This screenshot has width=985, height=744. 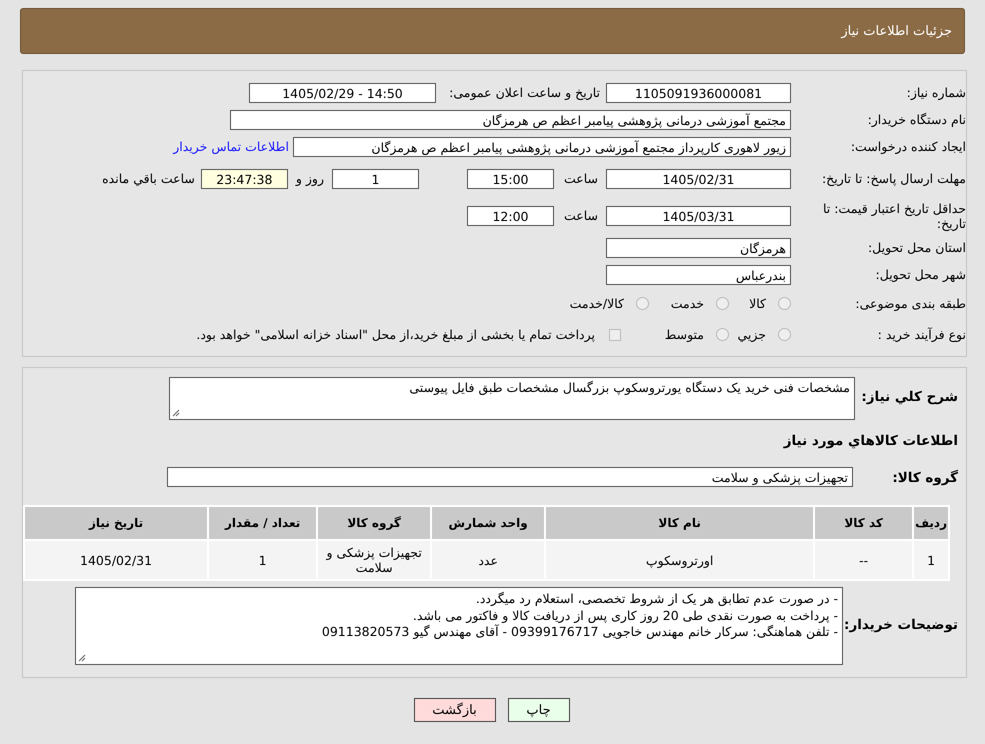 What do you see at coordinates (870, 441) in the screenshot?
I see `section-heading: اطلاعات کالاهاي مورد نياز` at bounding box center [870, 441].